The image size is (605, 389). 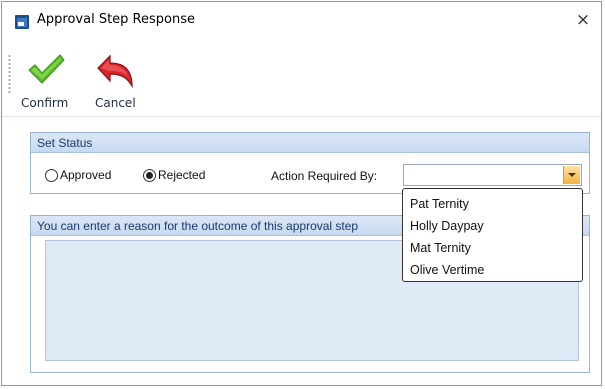 What do you see at coordinates (310, 143) in the screenshot?
I see `set-status-header: Set Status` at bounding box center [310, 143].